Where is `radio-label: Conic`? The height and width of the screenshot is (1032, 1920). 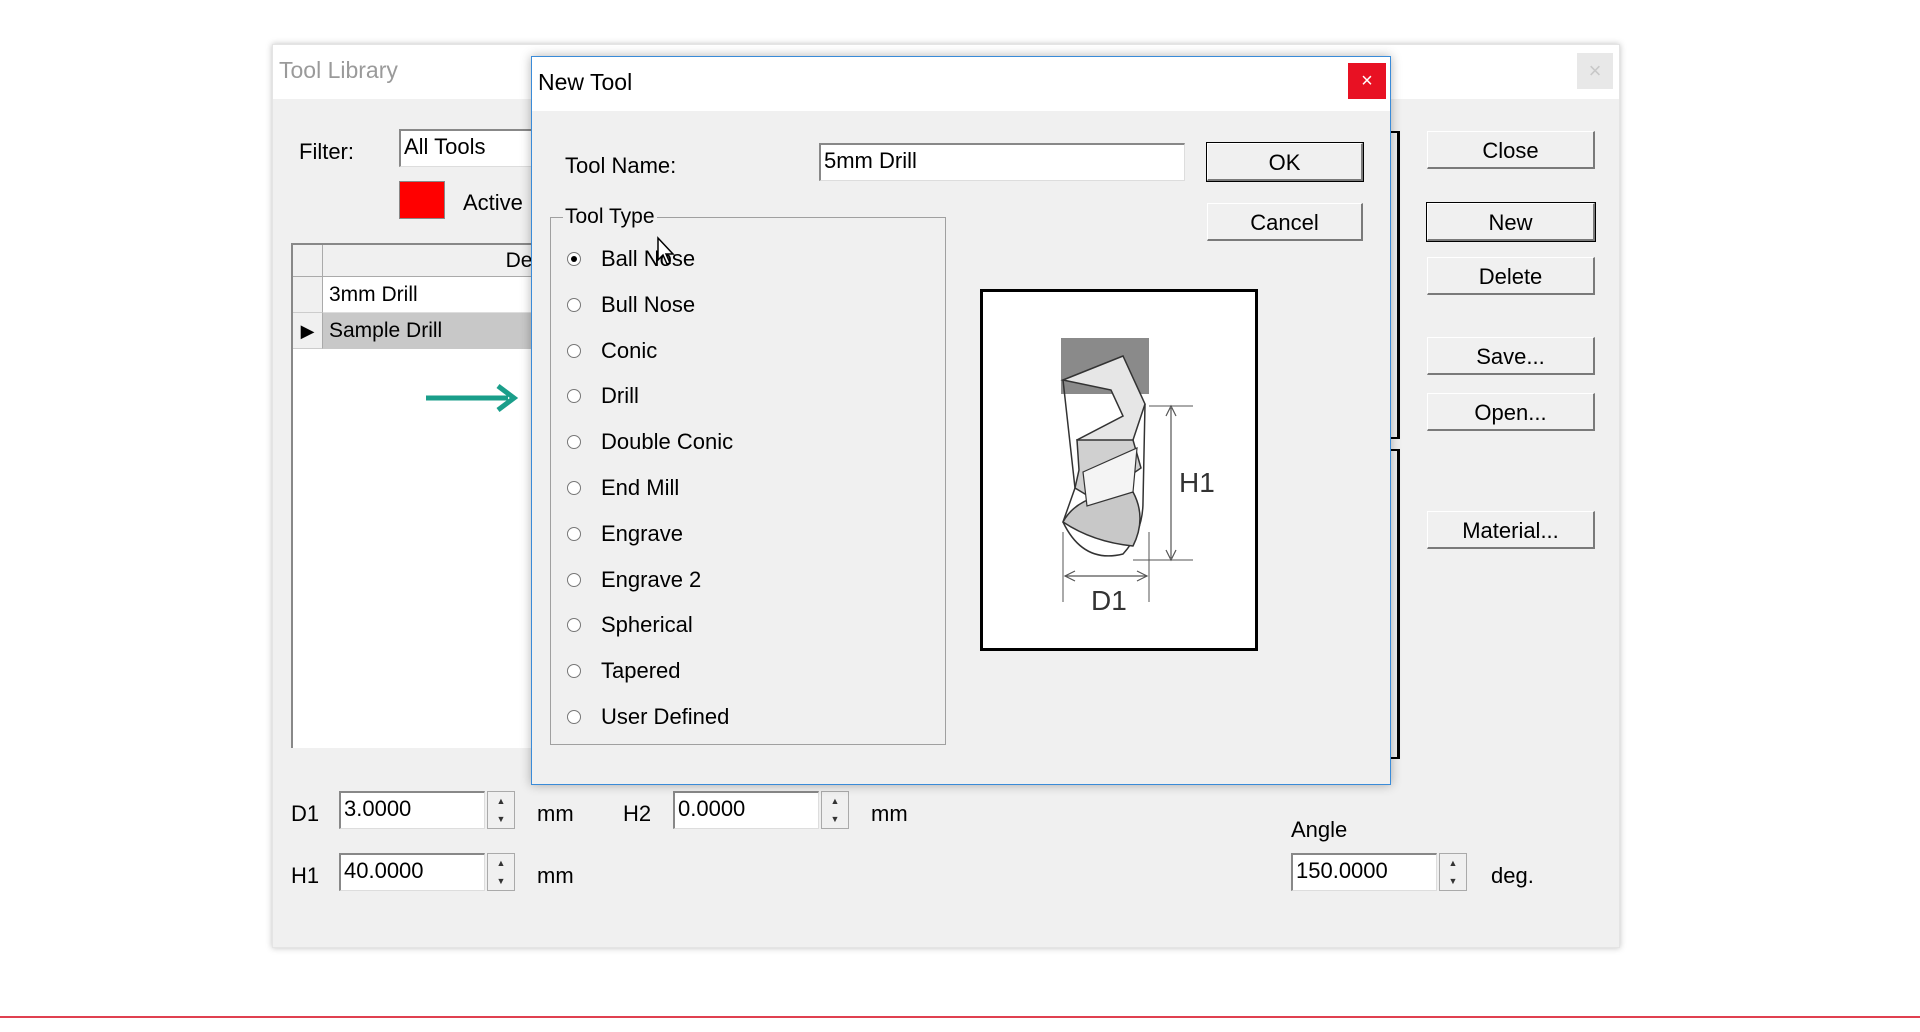
radio-label: Conic is located at coordinates (629, 350).